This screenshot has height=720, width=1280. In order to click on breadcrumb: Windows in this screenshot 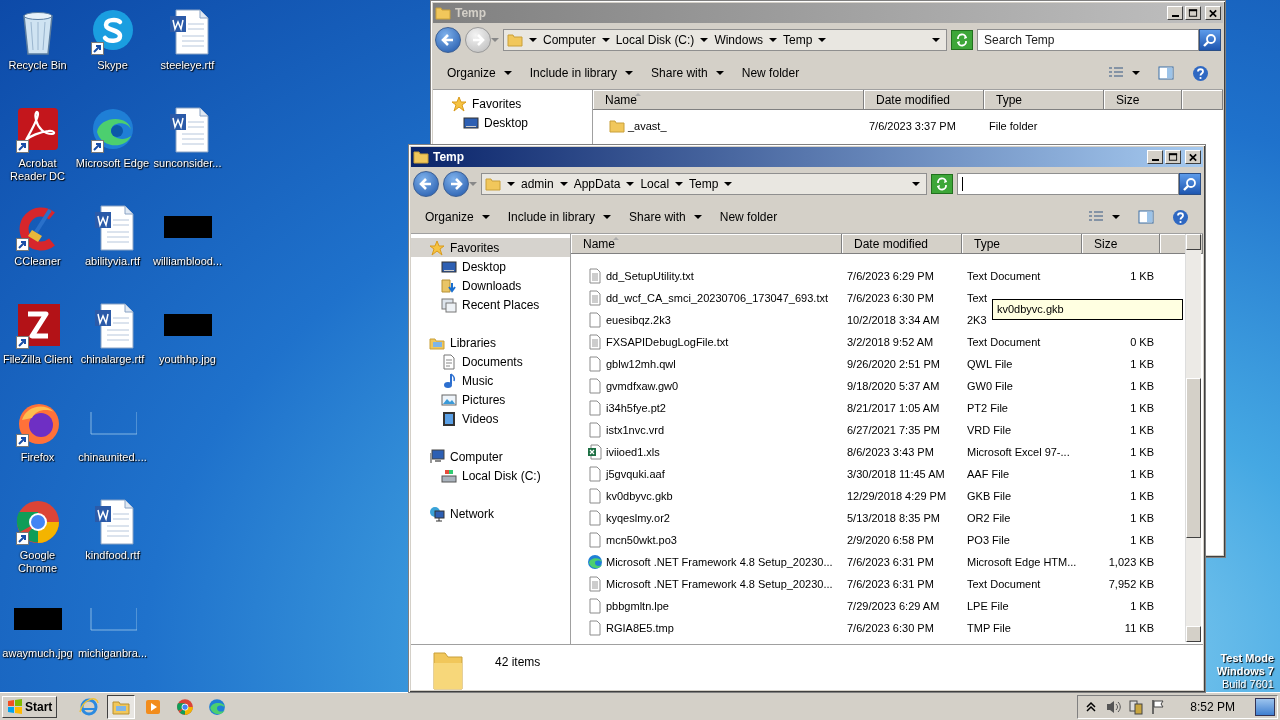, I will do `click(739, 40)`.